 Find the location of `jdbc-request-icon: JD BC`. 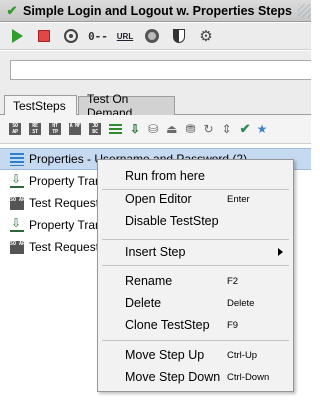

jdbc-request-icon: JD BC is located at coordinates (95, 129).